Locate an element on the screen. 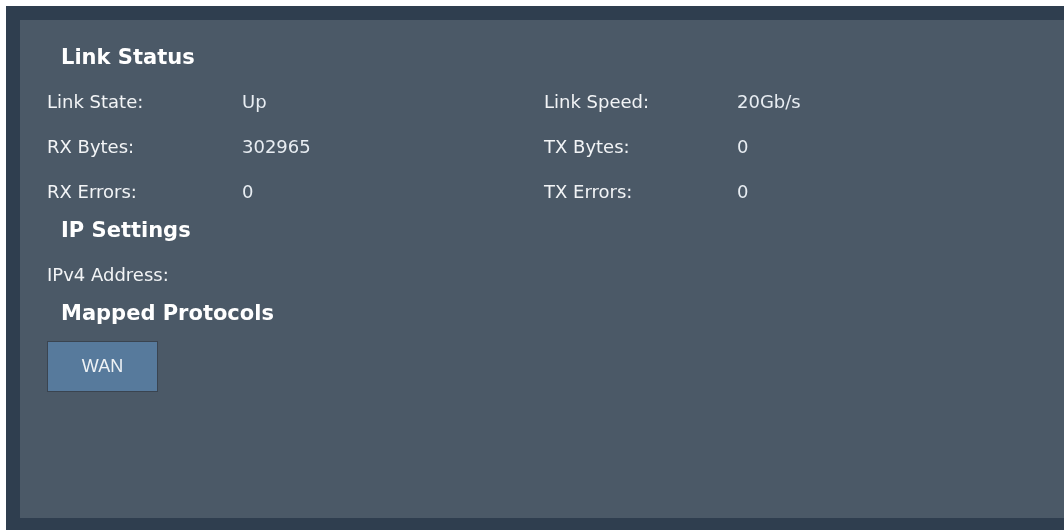  field-label: Link Speed: is located at coordinates (597, 102).